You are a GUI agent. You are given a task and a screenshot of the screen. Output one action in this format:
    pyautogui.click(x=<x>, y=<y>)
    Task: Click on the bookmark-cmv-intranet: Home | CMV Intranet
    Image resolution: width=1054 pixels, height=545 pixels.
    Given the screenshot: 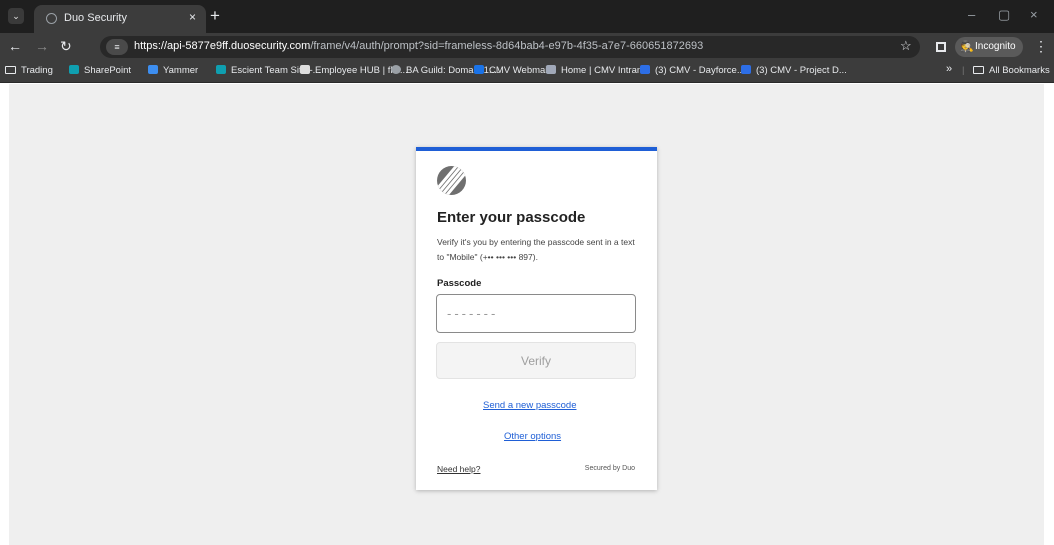 What is the action you would take?
    pyautogui.click(x=598, y=70)
    